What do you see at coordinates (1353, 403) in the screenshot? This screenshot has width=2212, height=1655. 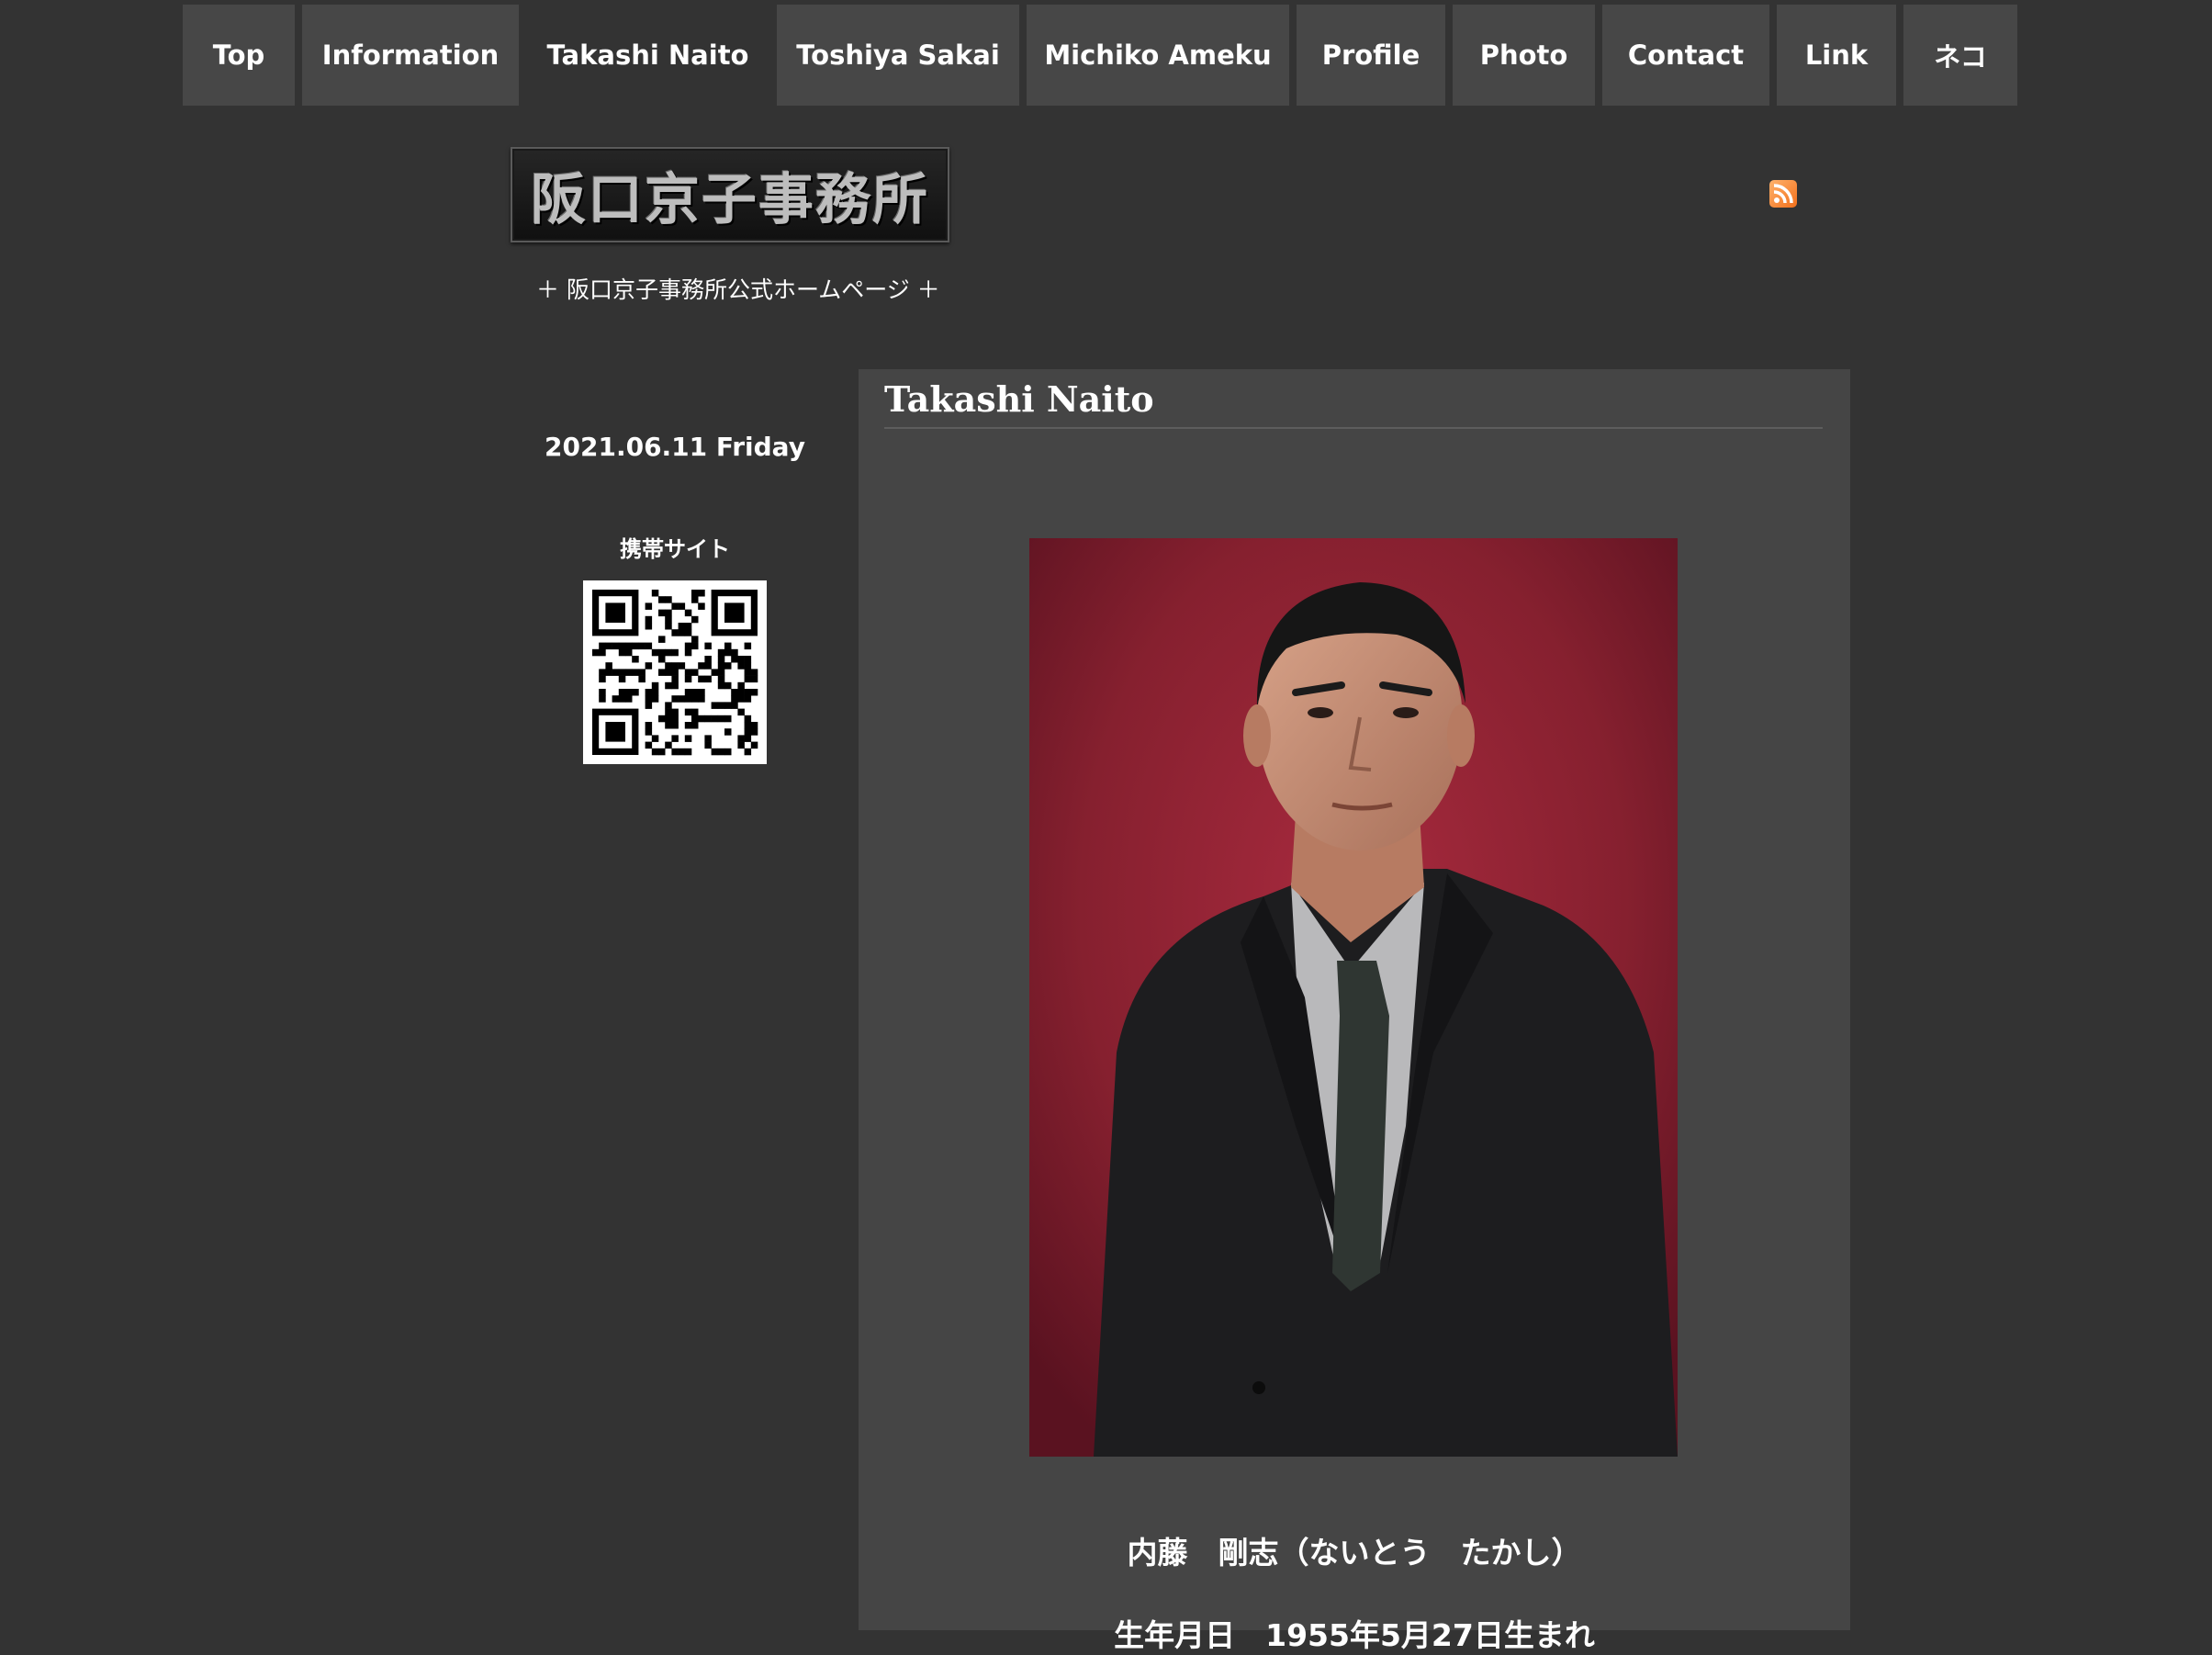 I see `page-title: Takashi Naito` at bounding box center [1353, 403].